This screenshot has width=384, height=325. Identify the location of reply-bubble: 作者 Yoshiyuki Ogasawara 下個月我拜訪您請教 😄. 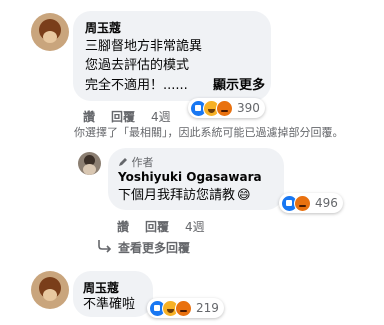
(196, 179).